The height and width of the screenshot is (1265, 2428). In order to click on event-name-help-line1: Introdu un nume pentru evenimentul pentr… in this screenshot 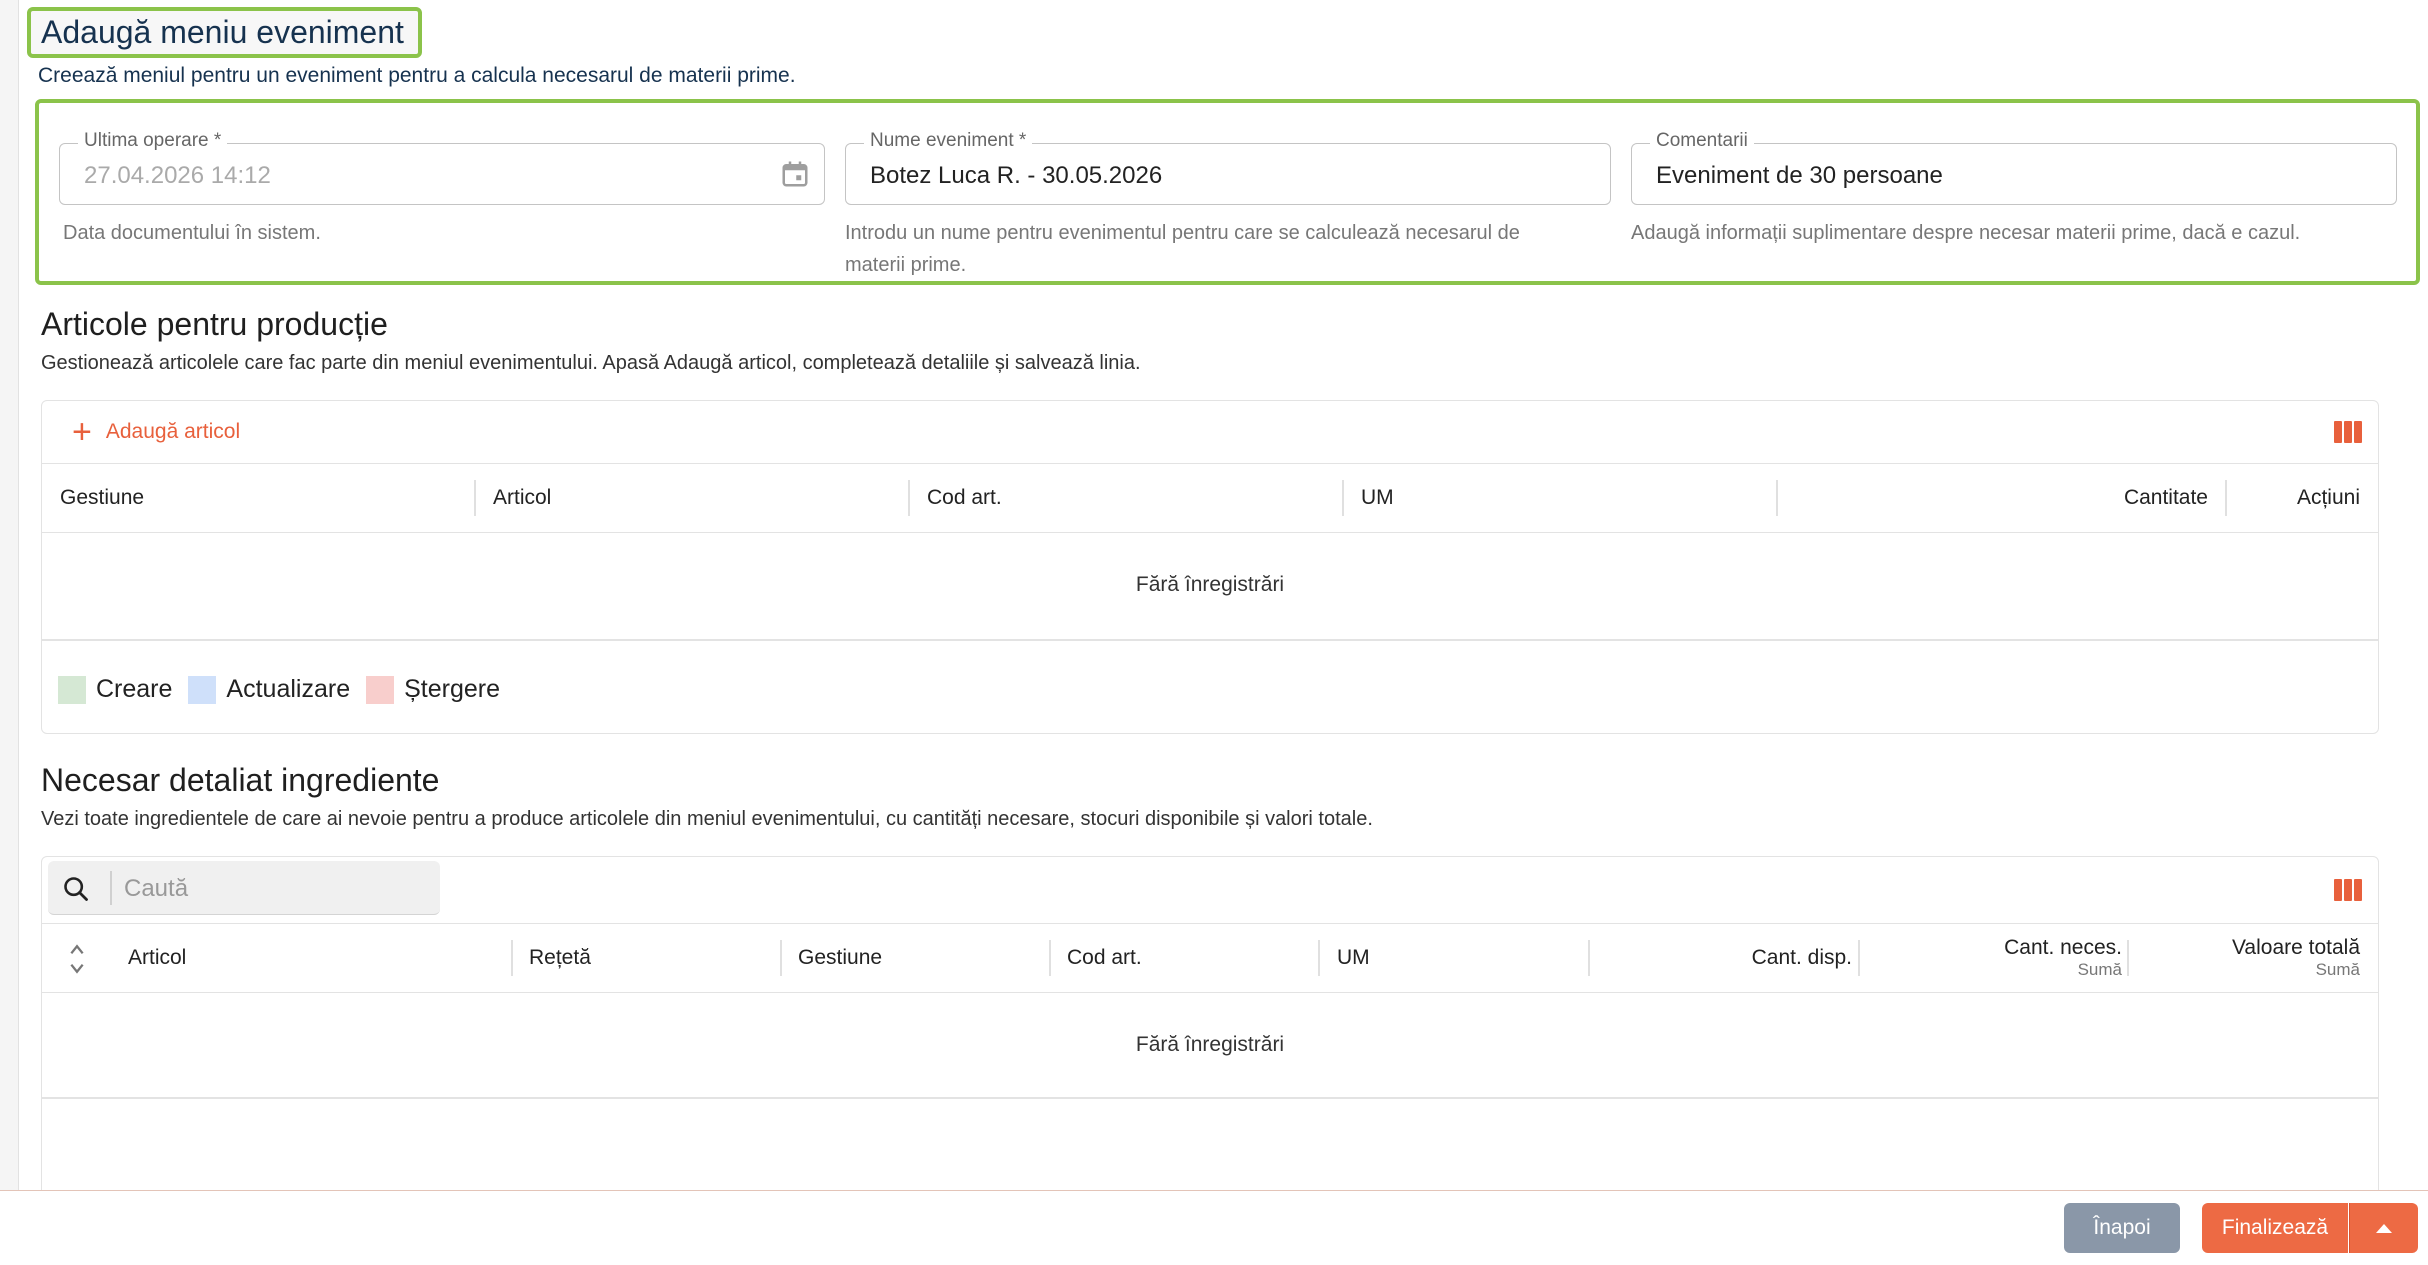, I will do `click(1182, 233)`.